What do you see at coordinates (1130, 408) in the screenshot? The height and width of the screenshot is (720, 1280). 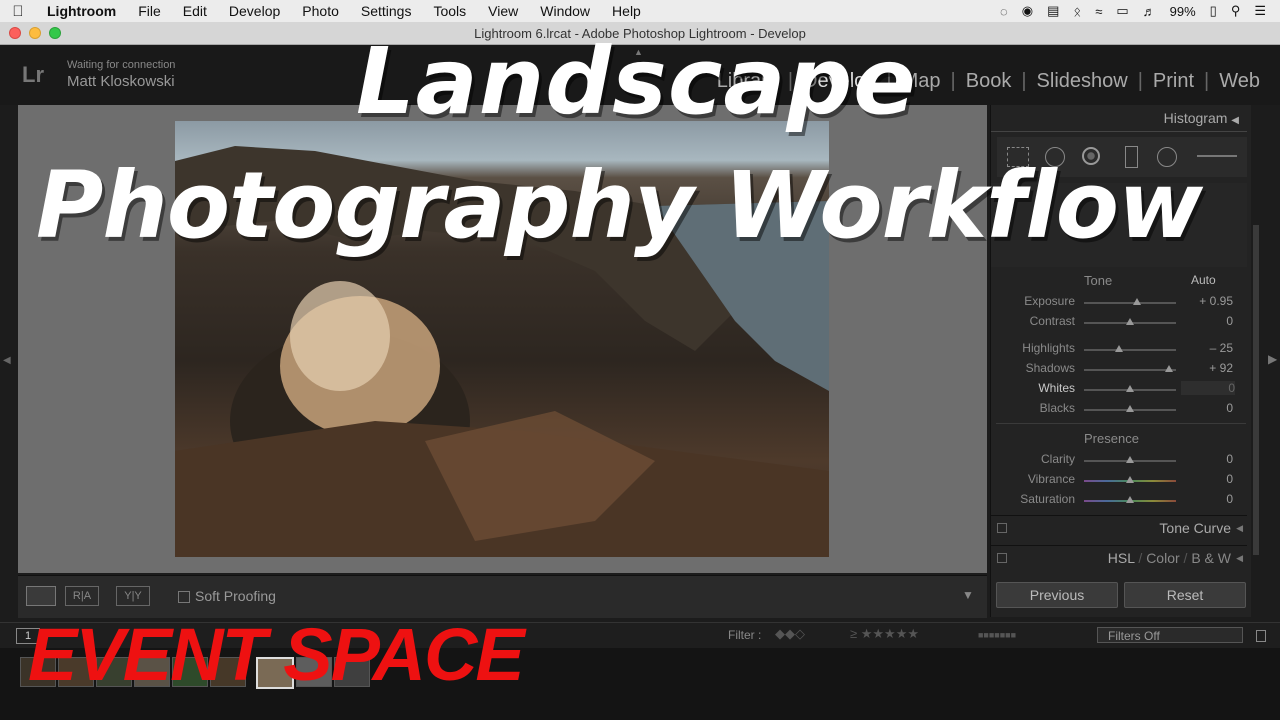 I see `slider-thumb-blacks` at bounding box center [1130, 408].